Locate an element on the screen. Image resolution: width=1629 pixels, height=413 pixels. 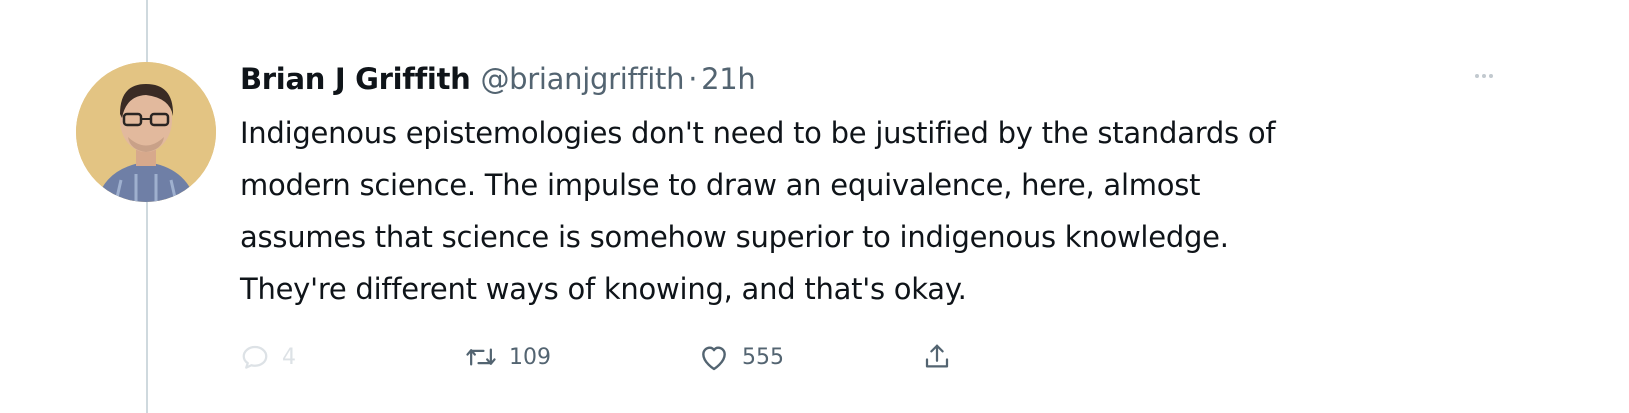
like-count: 555 is located at coordinates (763, 357).